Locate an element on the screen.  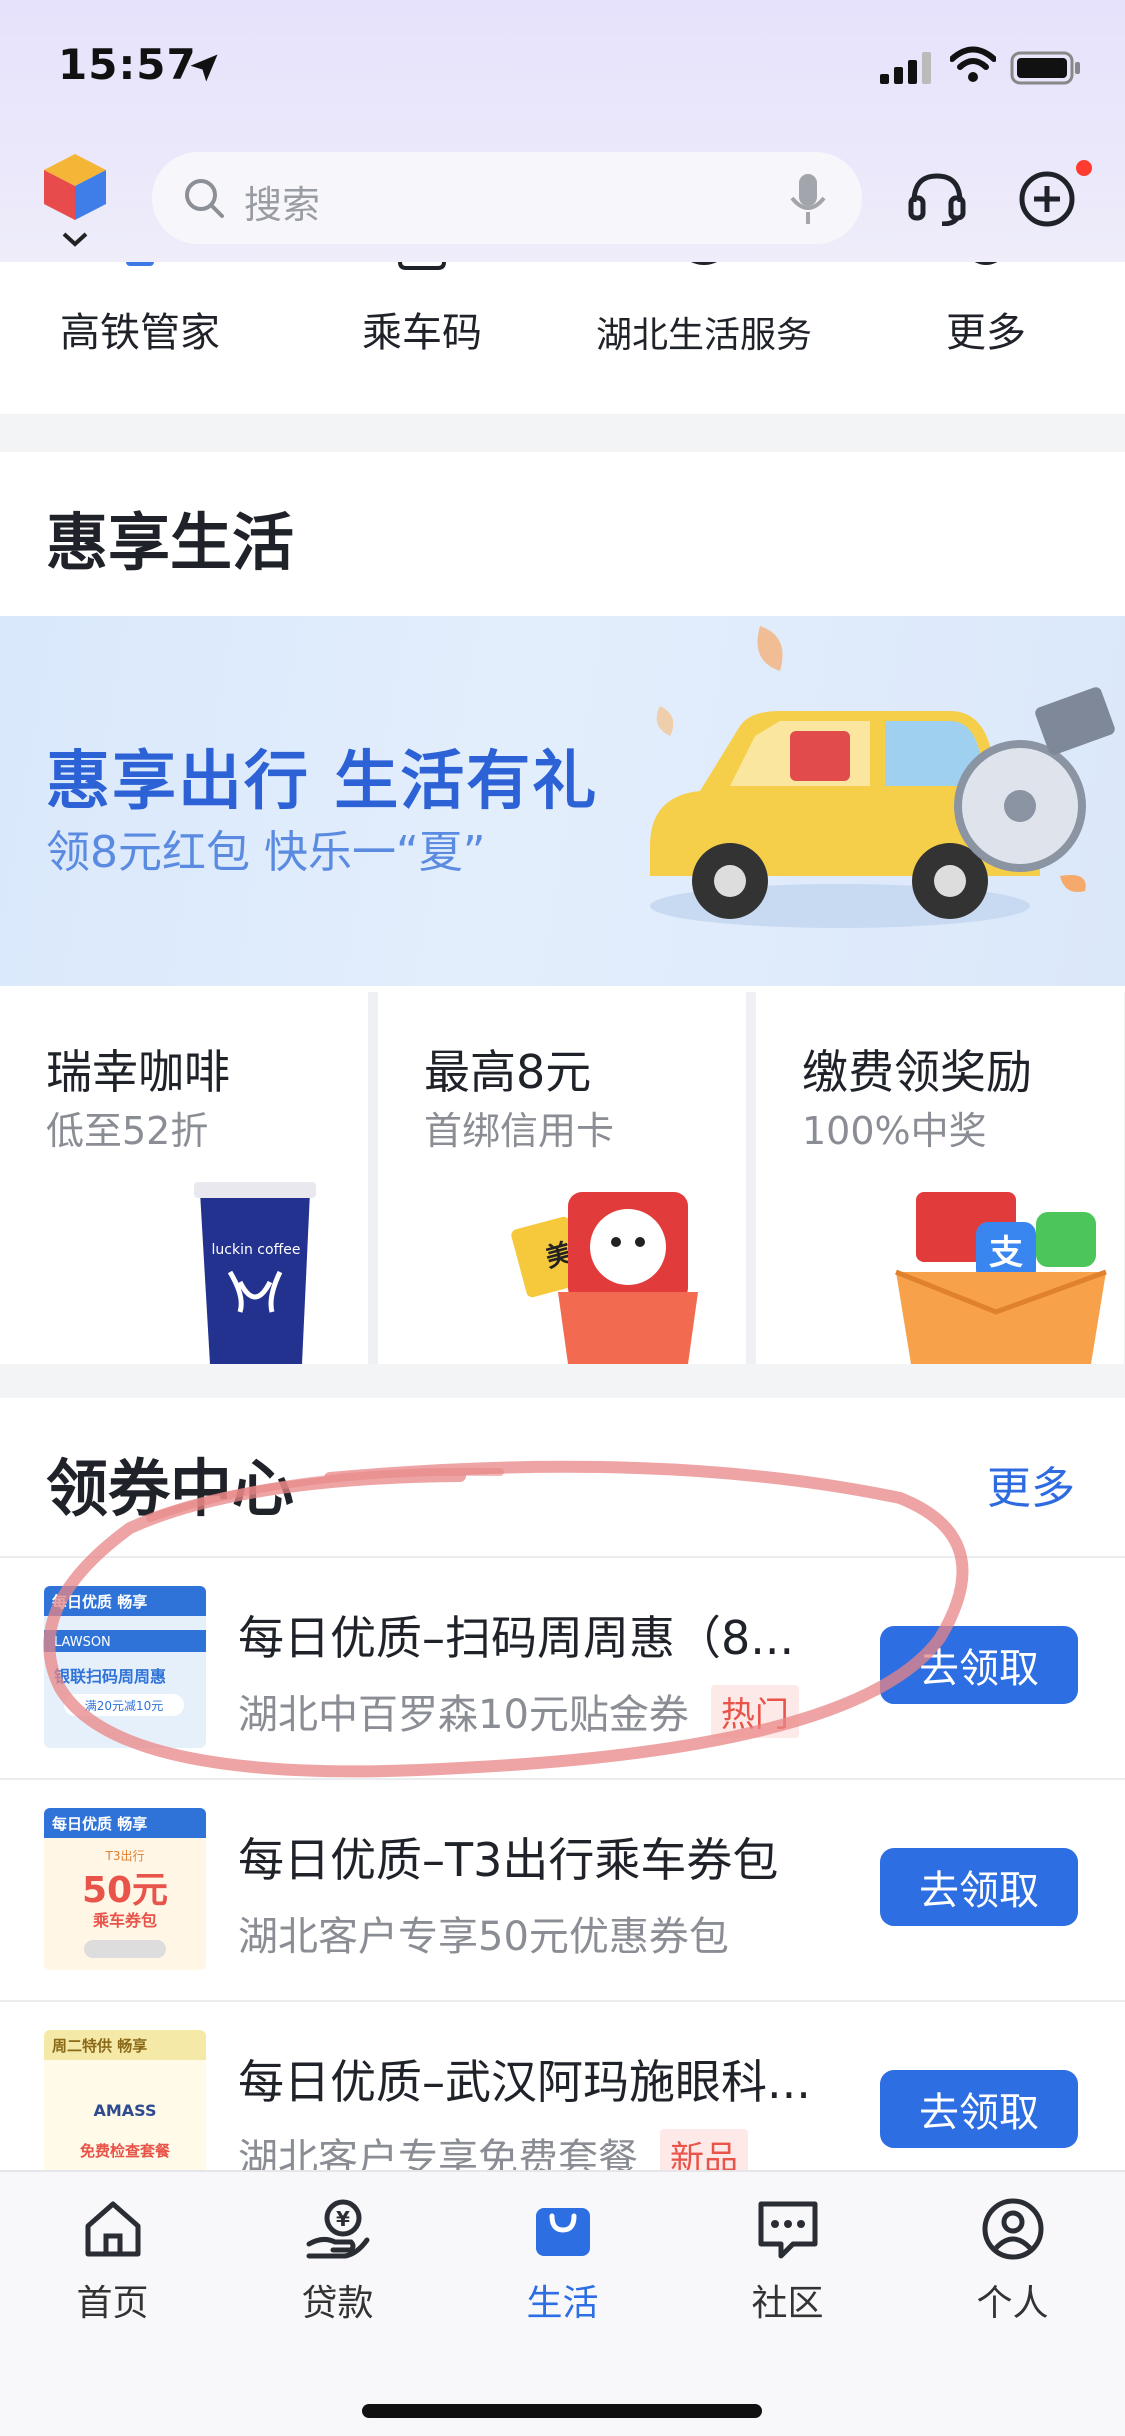
promo-card-luckin: 瑞幸咖啡 低至52折 luckin coffee is located at coordinates (184, 1178).